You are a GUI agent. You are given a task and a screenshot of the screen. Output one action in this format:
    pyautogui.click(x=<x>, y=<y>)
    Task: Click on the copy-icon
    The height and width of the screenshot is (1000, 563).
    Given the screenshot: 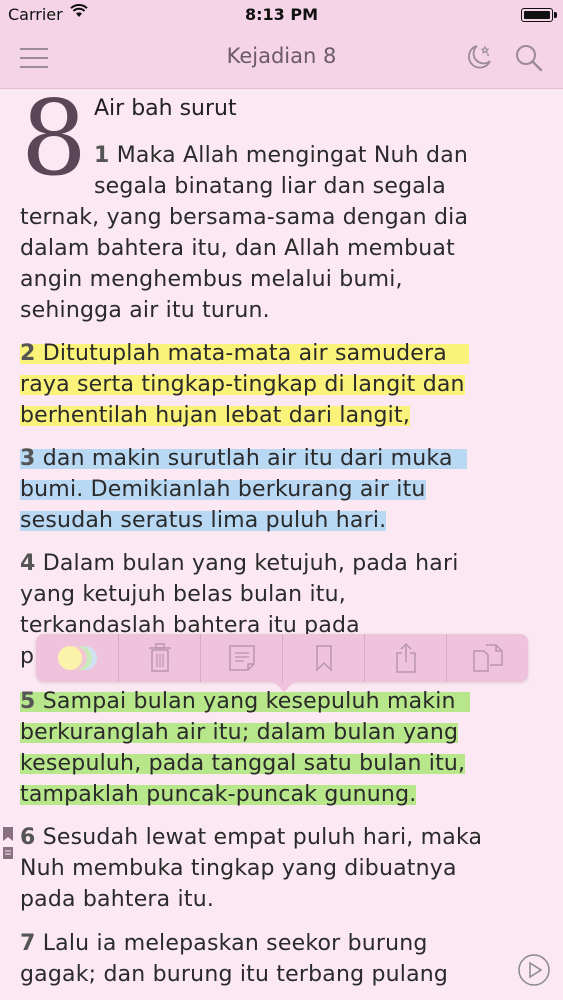 What is the action you would take?
    pyautogui.click(x=488, y=658)
    